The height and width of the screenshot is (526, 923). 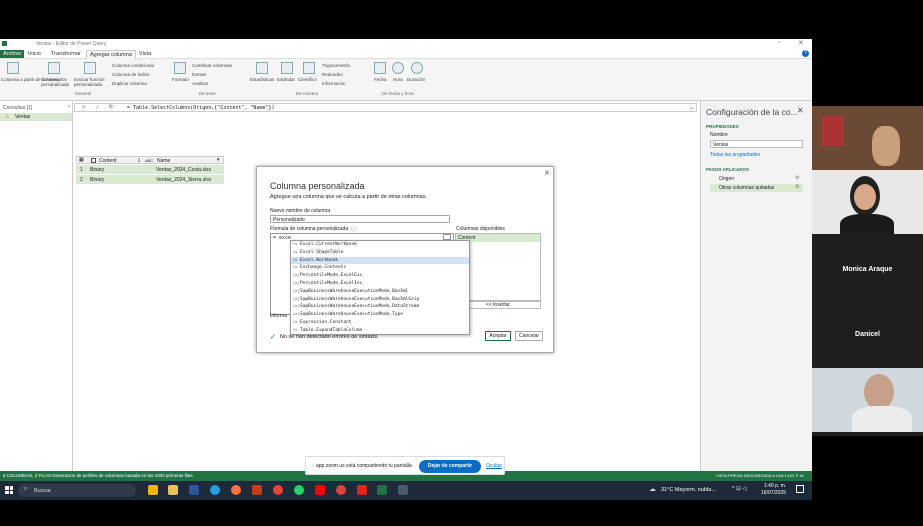 What do you see at coordinates (380, 245) in the screenshot?
I see `autocomplete-item: ƒx Excel.CurrentWorkbook` at bounding box center [380, 245].